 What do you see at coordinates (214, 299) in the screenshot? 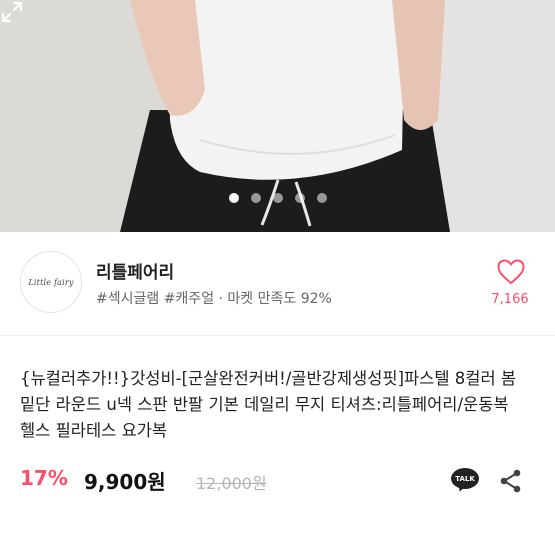
I see `seller-tags: #섹시글램 #캐주얼 · 마켓 만족도 92%` at bounding box center [214, 299].